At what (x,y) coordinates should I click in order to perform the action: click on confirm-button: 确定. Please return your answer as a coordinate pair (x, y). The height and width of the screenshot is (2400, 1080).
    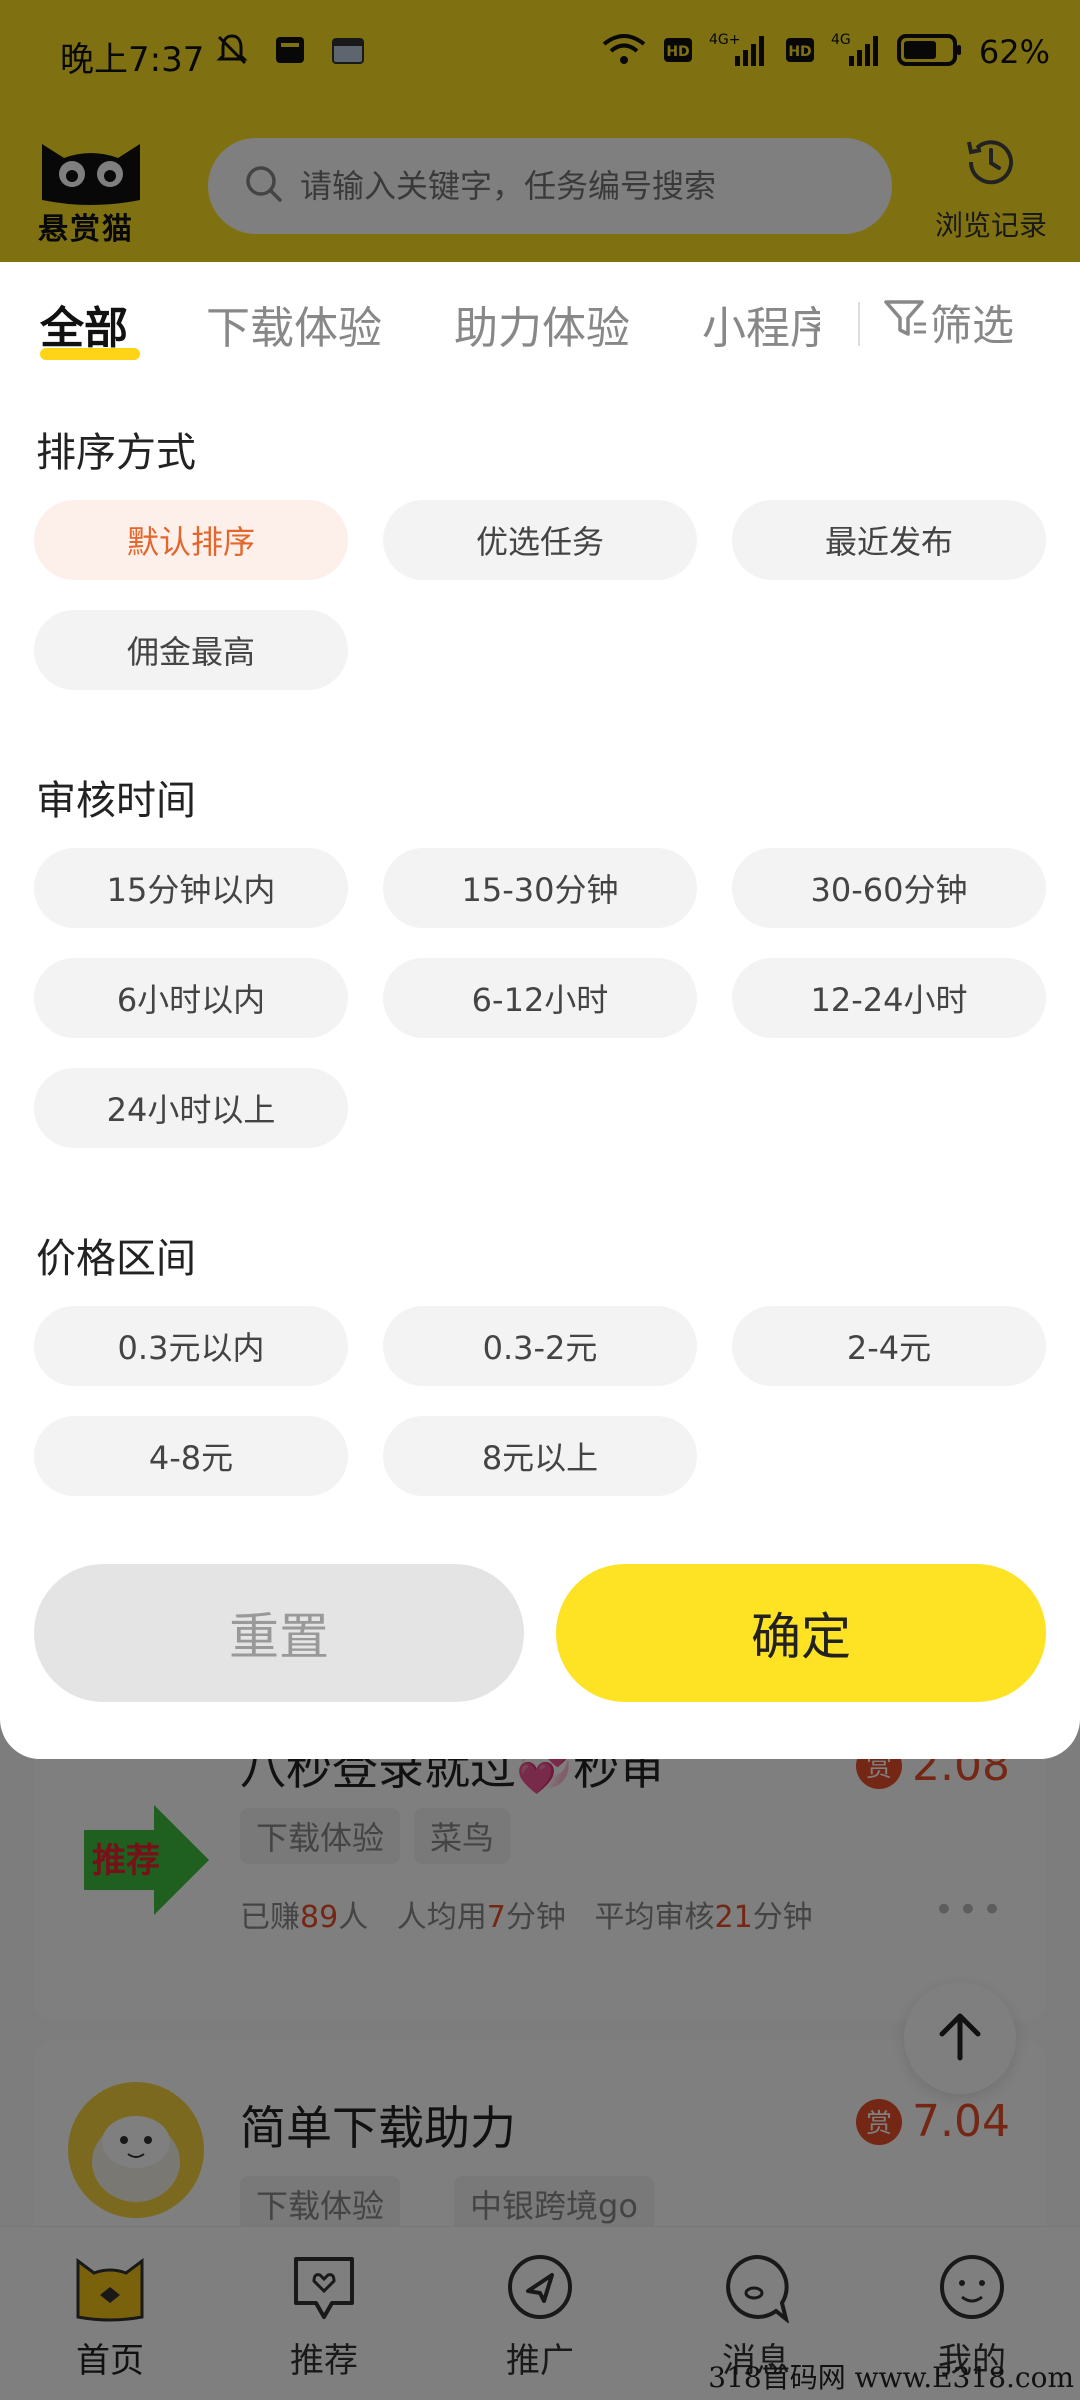
    Looking at the image, I should click on (801, 1633).